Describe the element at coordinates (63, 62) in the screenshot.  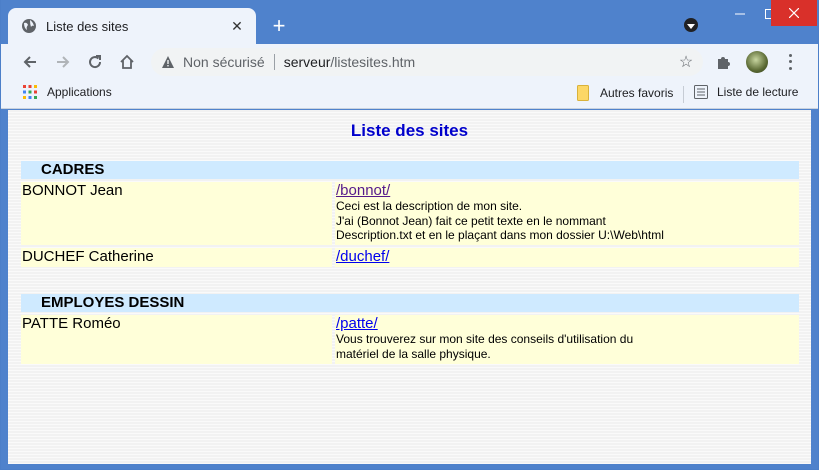
I see `forward-icon` at that location.